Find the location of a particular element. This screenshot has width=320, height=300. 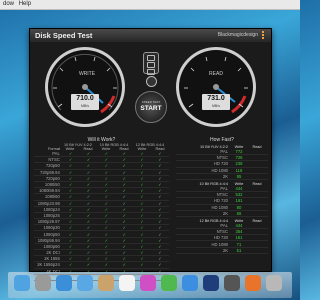

info-icon is located at coordinates (151, 81).